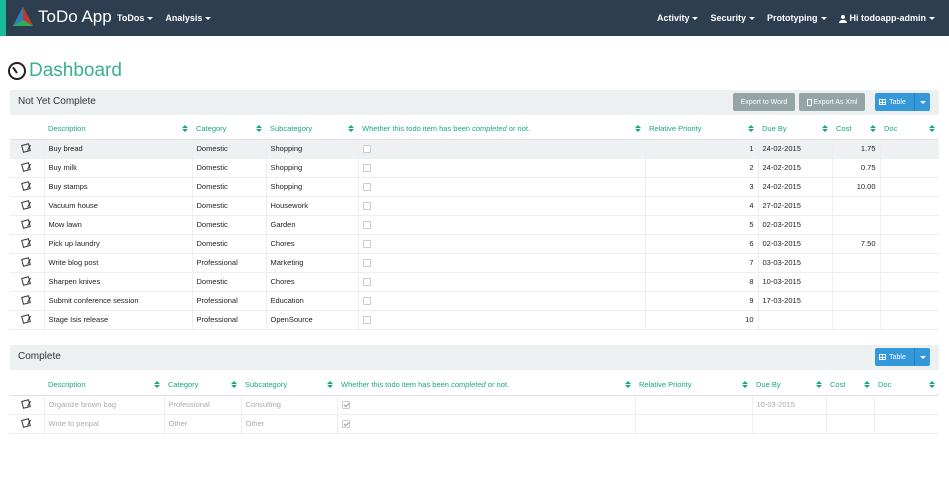 The width and height of the screenshot is (949, 504). What do you see at coordinates (117, 244) in the screenshot?
I see `description-cell: Pick up laundry` at bounding box center [117, 244].